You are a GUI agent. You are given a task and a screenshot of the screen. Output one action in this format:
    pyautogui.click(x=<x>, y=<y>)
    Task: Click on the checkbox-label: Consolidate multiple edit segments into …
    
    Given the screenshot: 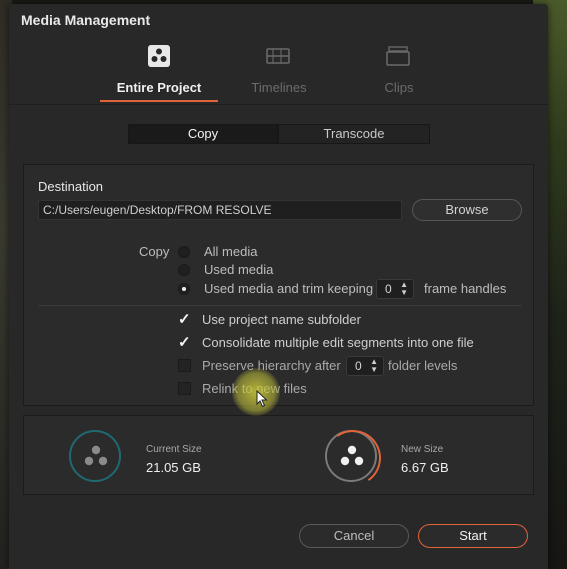 What is the action you would take?
    pyautogui.click(x=338, y=342)
    